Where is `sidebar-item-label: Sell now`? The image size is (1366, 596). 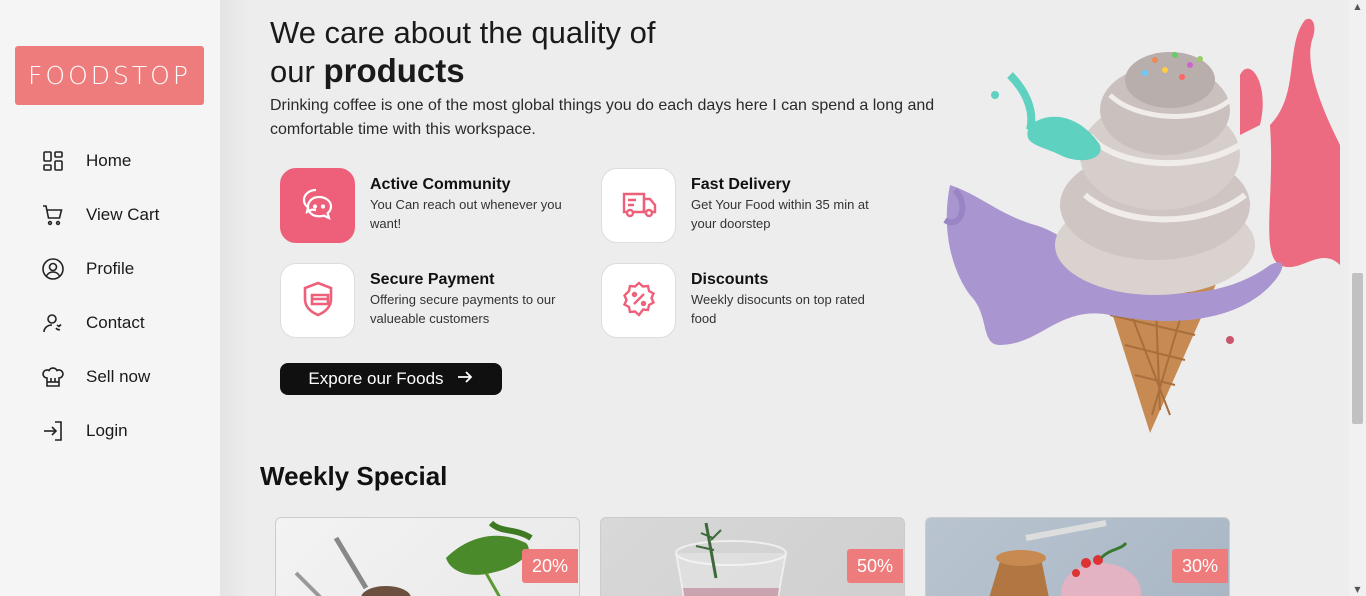
sidebar-item-label: Sell now is located at coordinates (118, 376).